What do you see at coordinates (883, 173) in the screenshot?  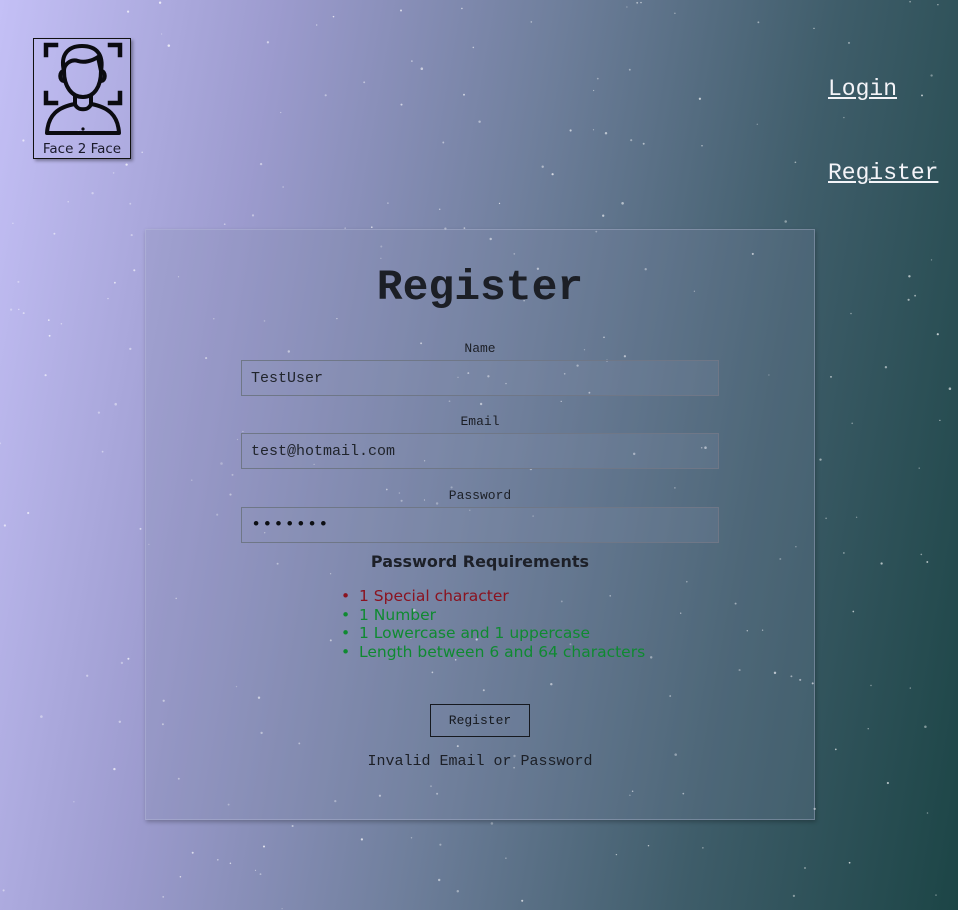 I see `nav-register-link: Register` at bounding box center [883, 173].